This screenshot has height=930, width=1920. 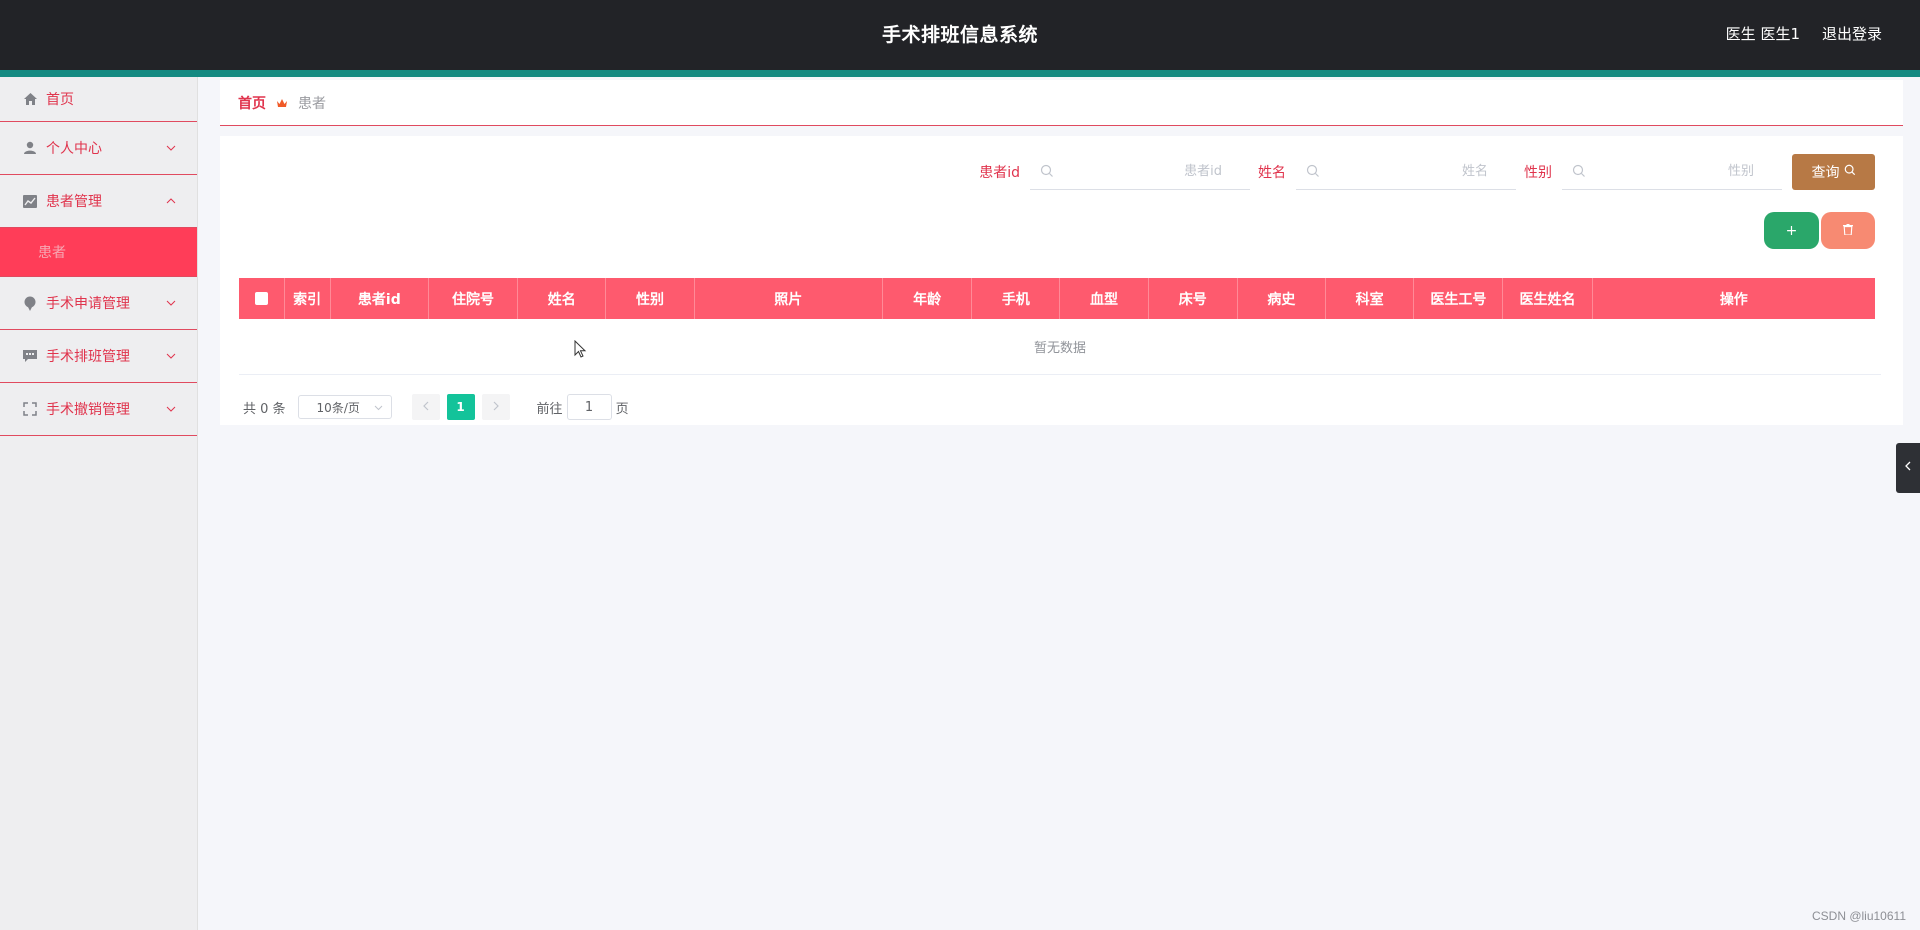 What do you see at coordinates (88, 410) in the screenshot?
I see `sidebar-item-label: 手术撤销管理` at bounding box center [88, 410].